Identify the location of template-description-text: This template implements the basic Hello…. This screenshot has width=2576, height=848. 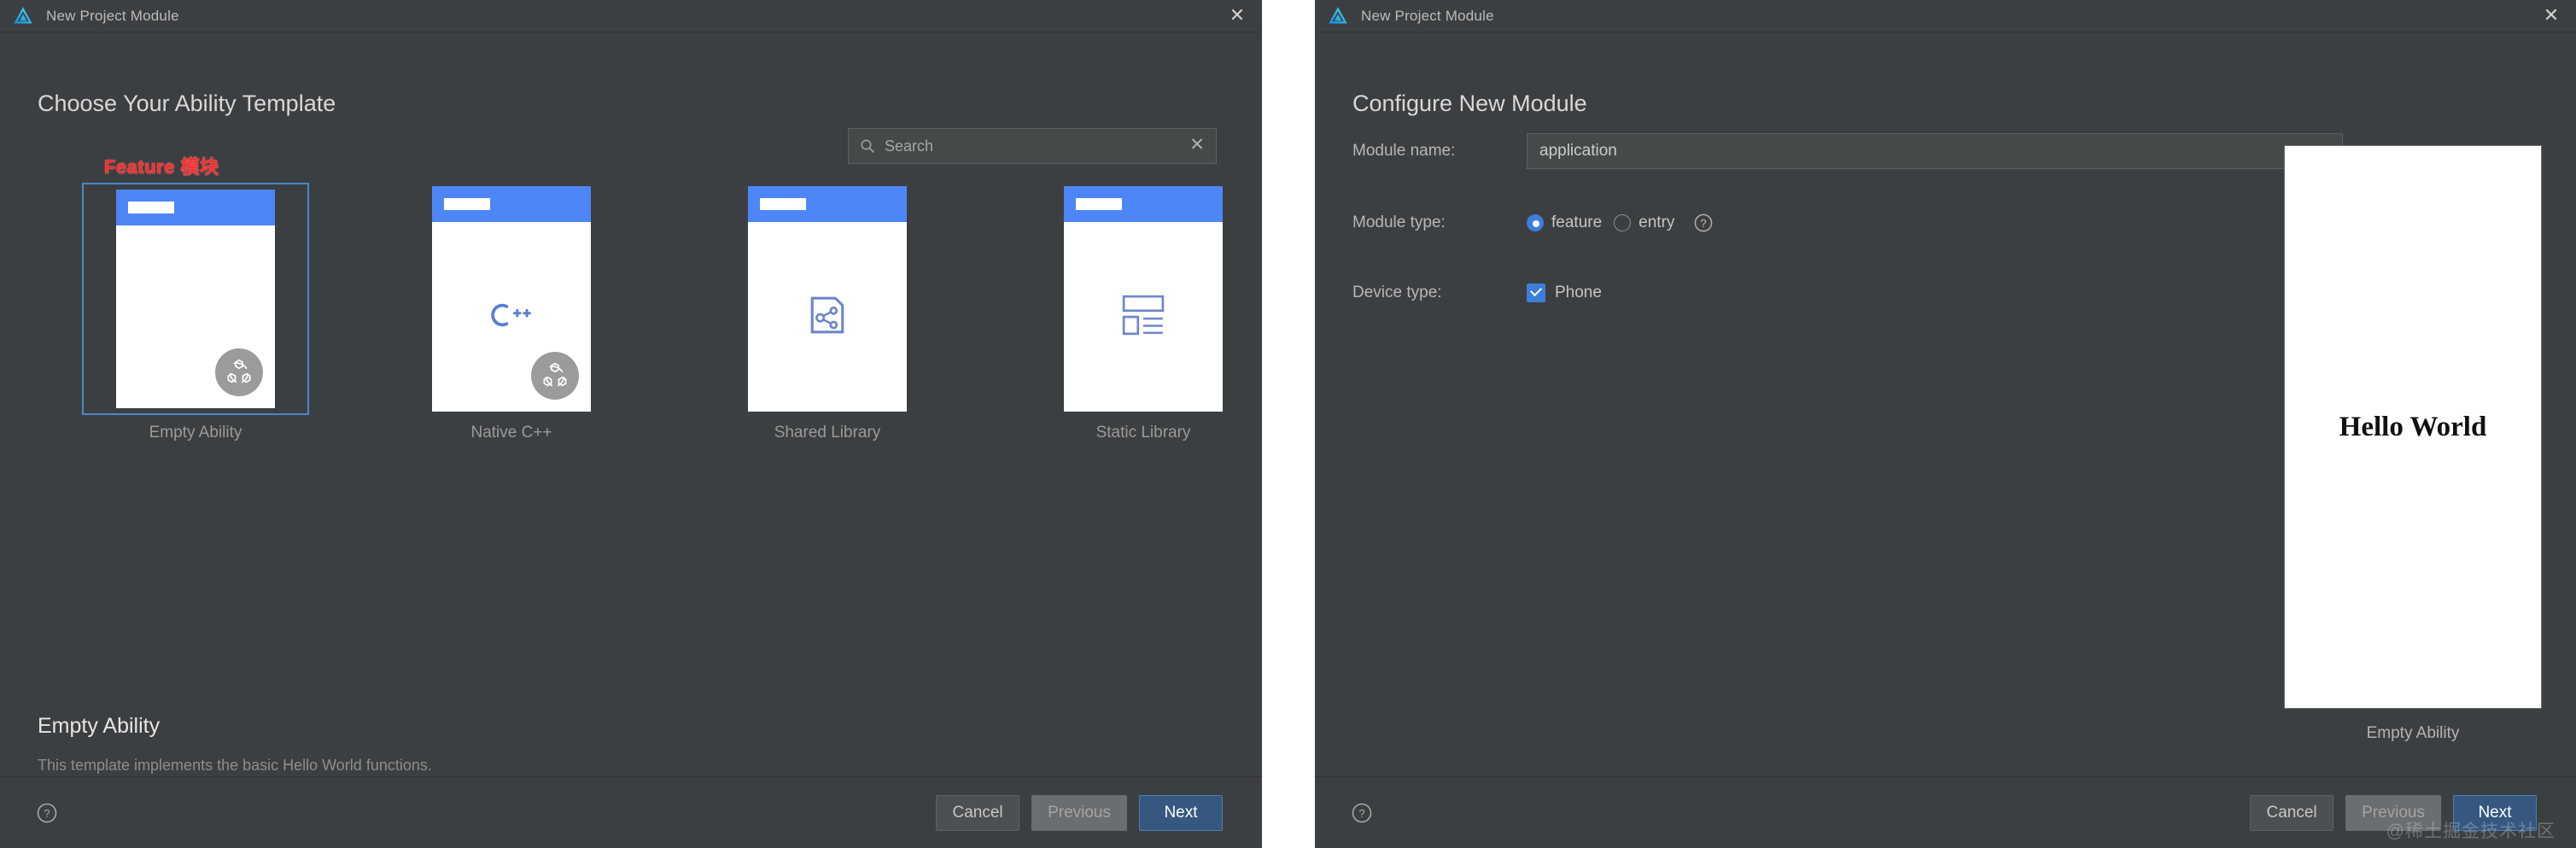
(235, 765).